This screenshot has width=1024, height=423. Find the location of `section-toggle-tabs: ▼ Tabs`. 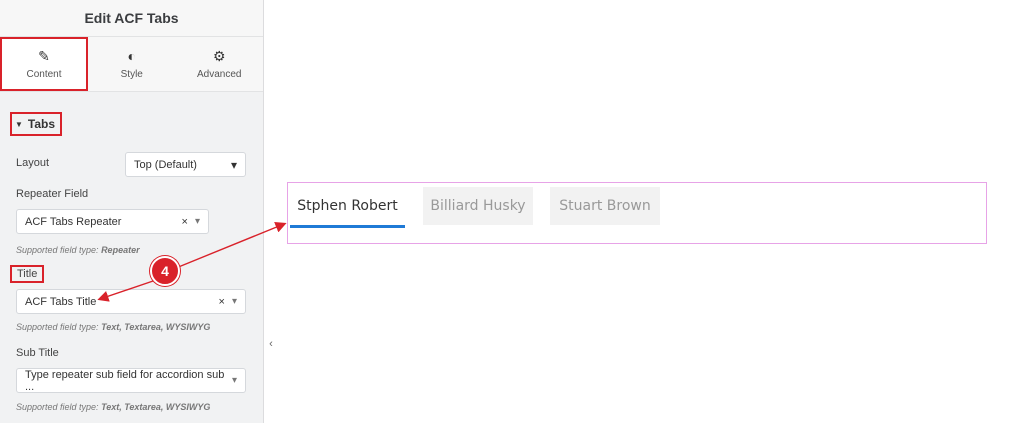

section-toggle-tabs: ▼ Tabs is located at coordinates (36, 124).